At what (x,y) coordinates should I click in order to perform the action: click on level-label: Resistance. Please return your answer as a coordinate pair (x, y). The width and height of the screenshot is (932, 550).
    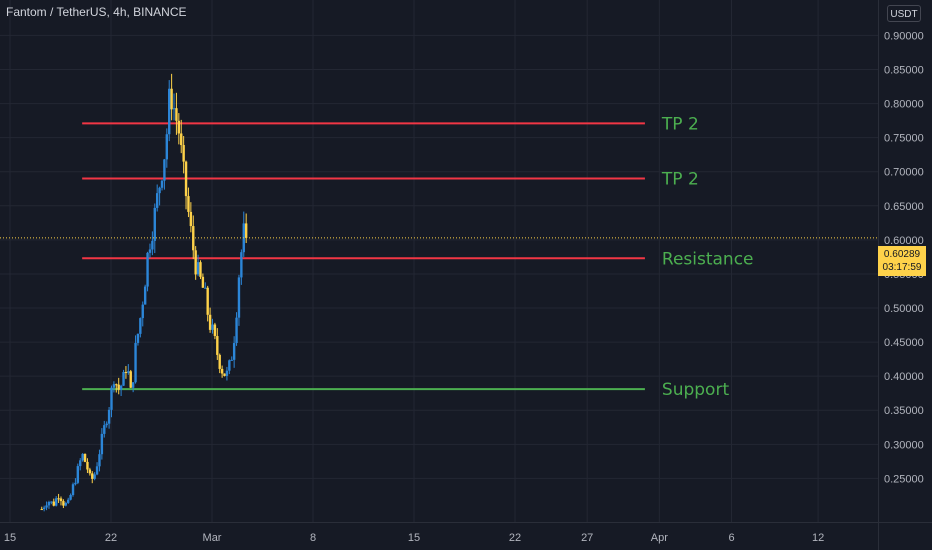
    Looking at the image, I should click on (708, 259).